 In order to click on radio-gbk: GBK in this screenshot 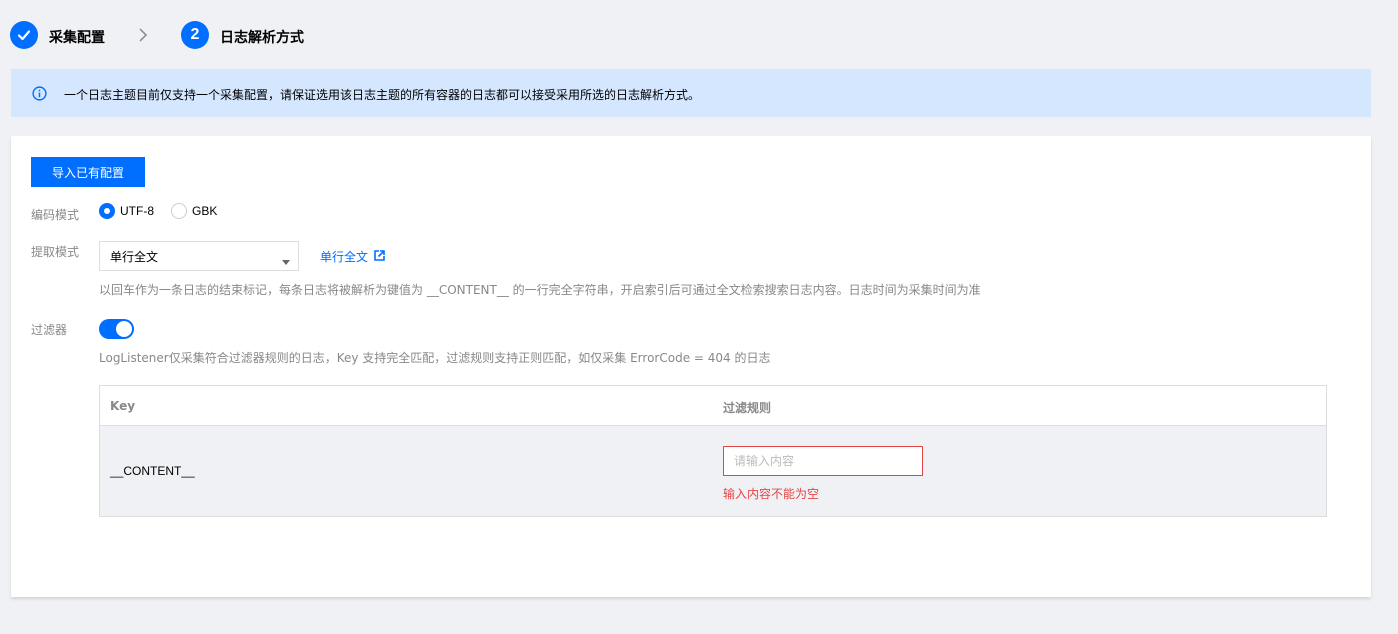, I will do `click(194, 211)`.